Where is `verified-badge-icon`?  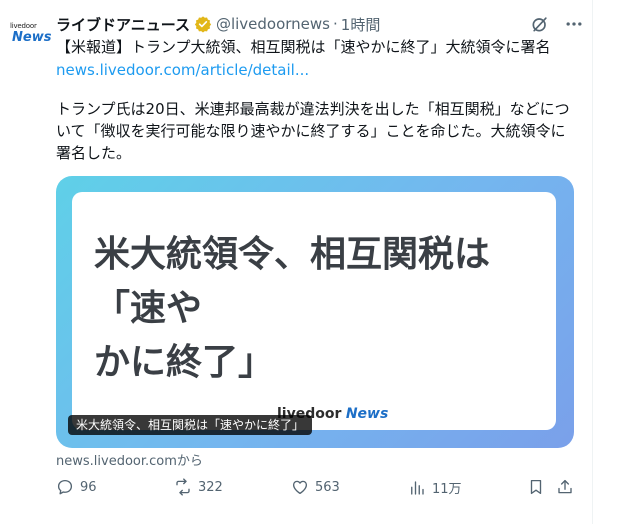 verified-badge-icon is located at coordinates (203, 24).